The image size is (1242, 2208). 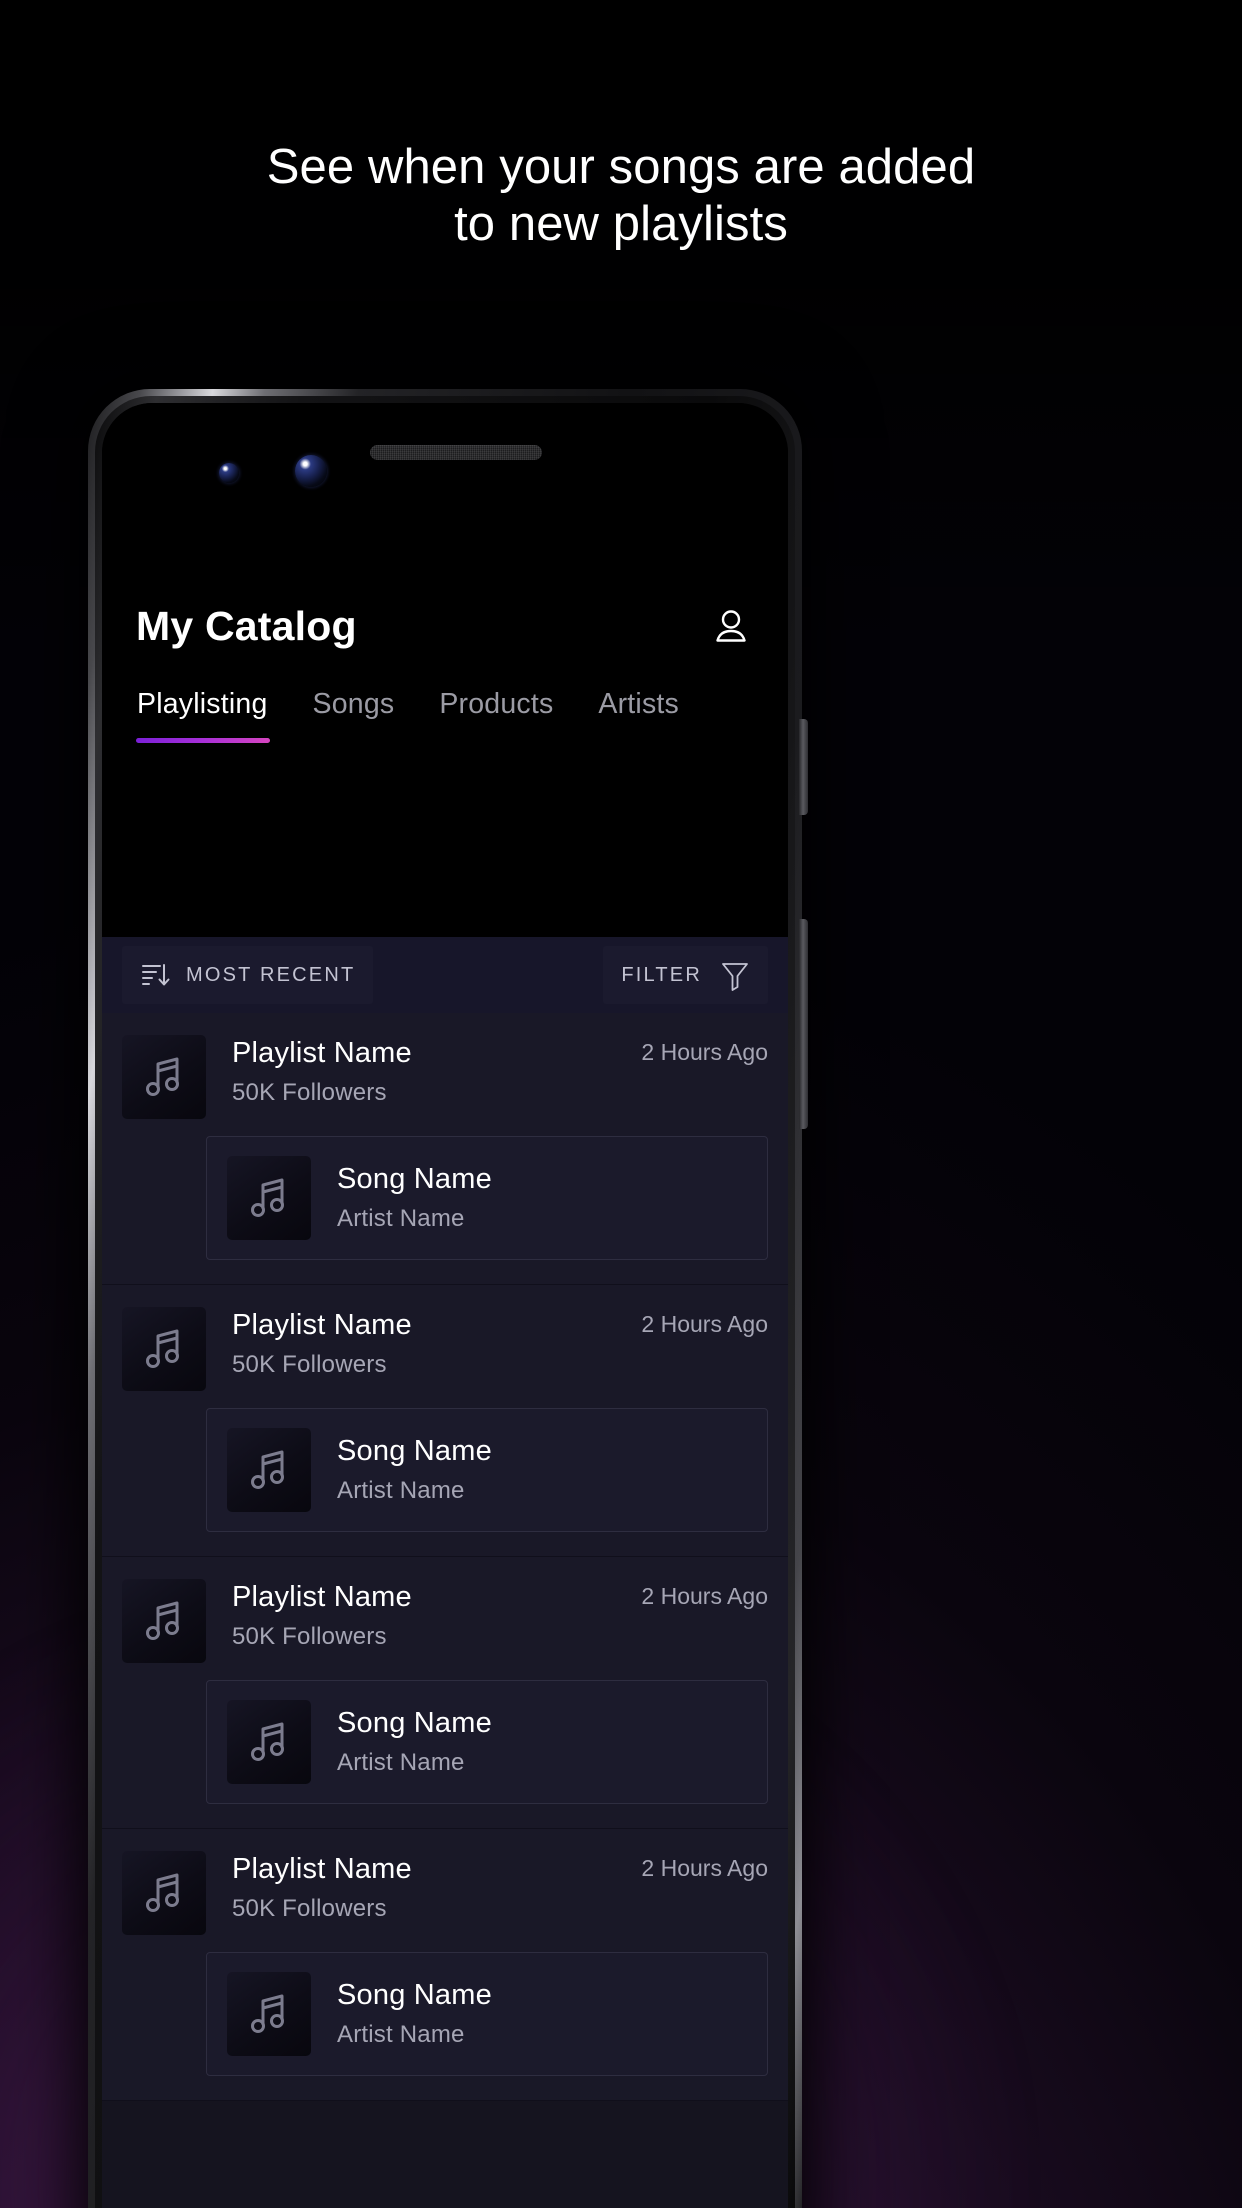 What do you see at coordinates (803, 1024) in the screenshot?
I see `phone-volume-button` at bounding box center [803, 1024].